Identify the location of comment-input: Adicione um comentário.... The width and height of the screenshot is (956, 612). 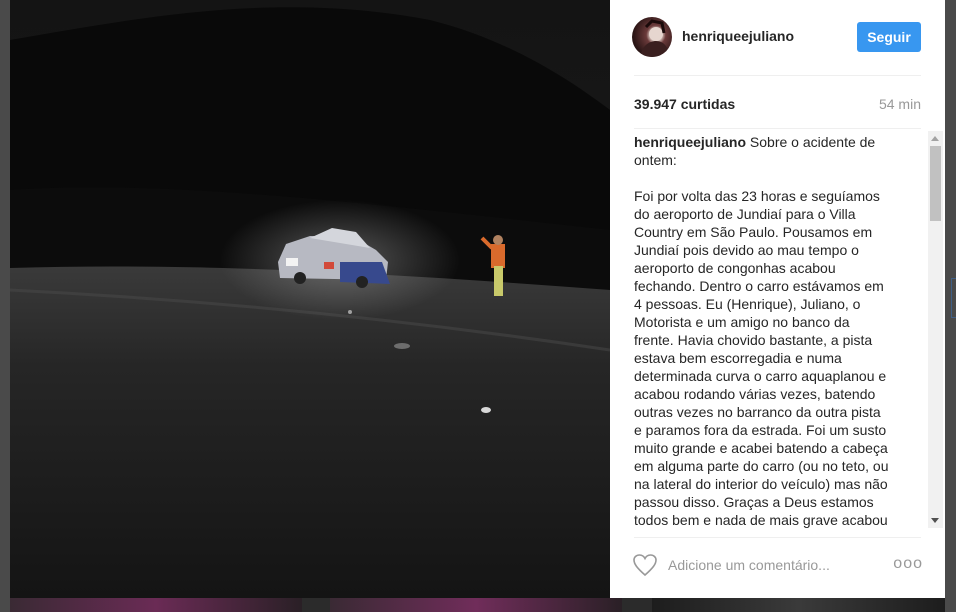
(749, 565).